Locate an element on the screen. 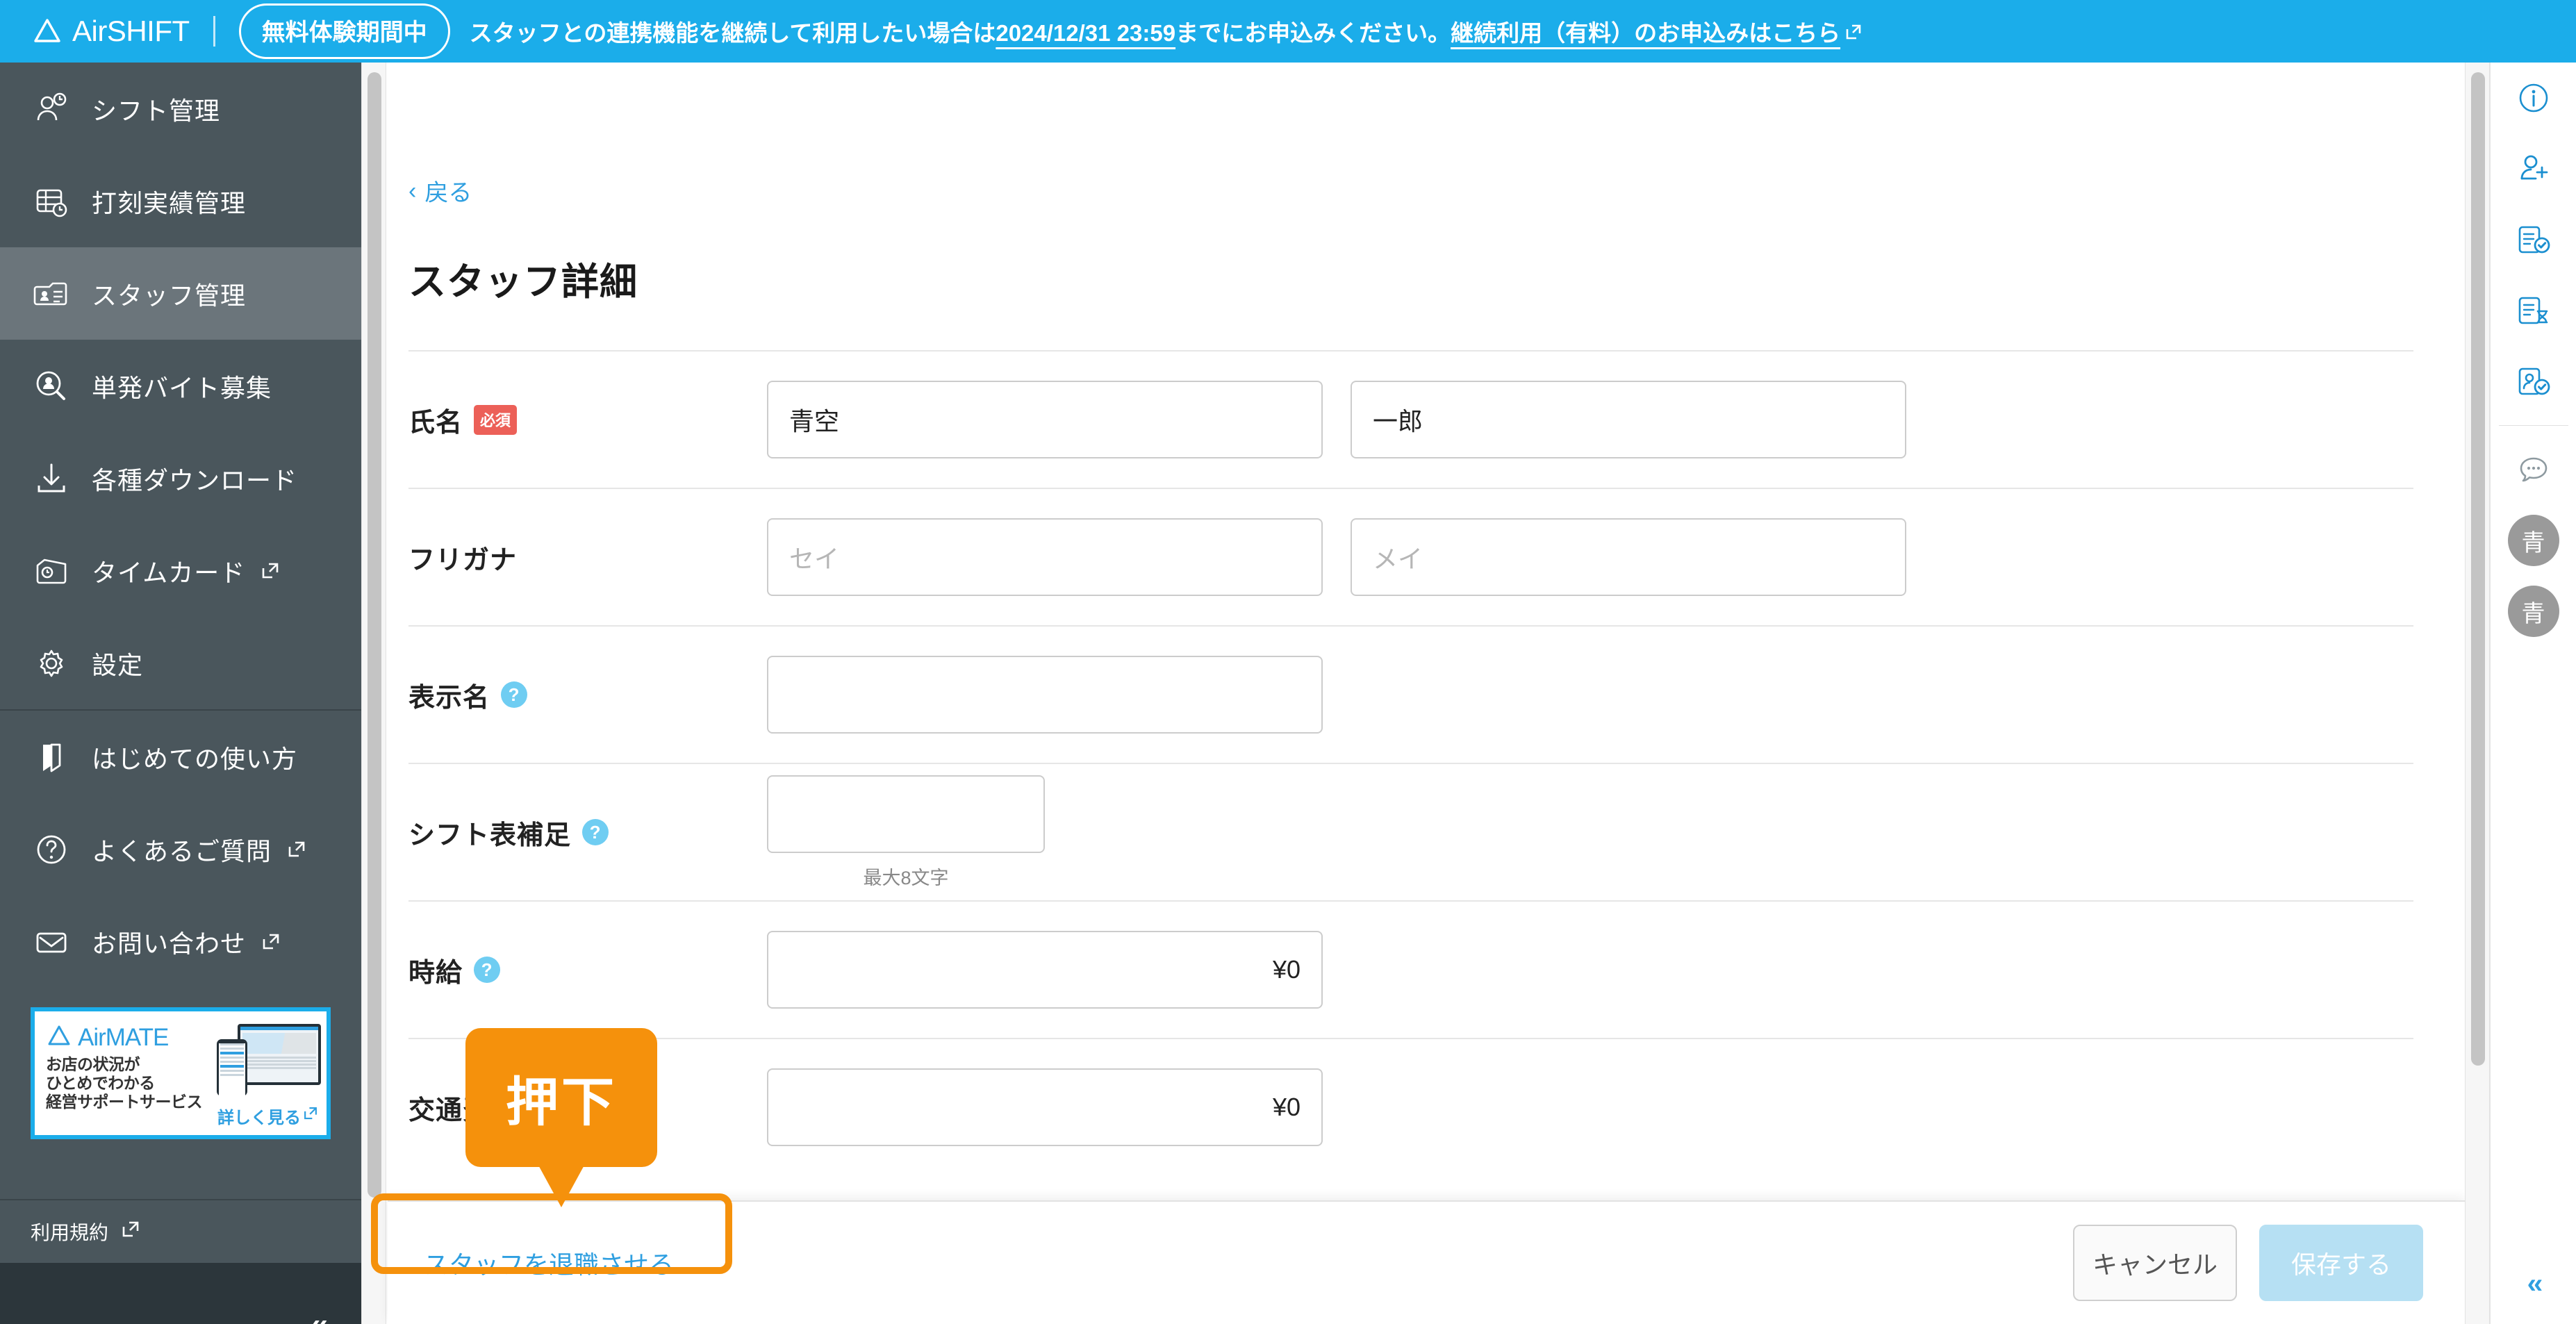 Image resolution: width=2576 pixels, height=1324 pixels. sidebar-scrollbar-thumb is located at coordinates (375, 635).